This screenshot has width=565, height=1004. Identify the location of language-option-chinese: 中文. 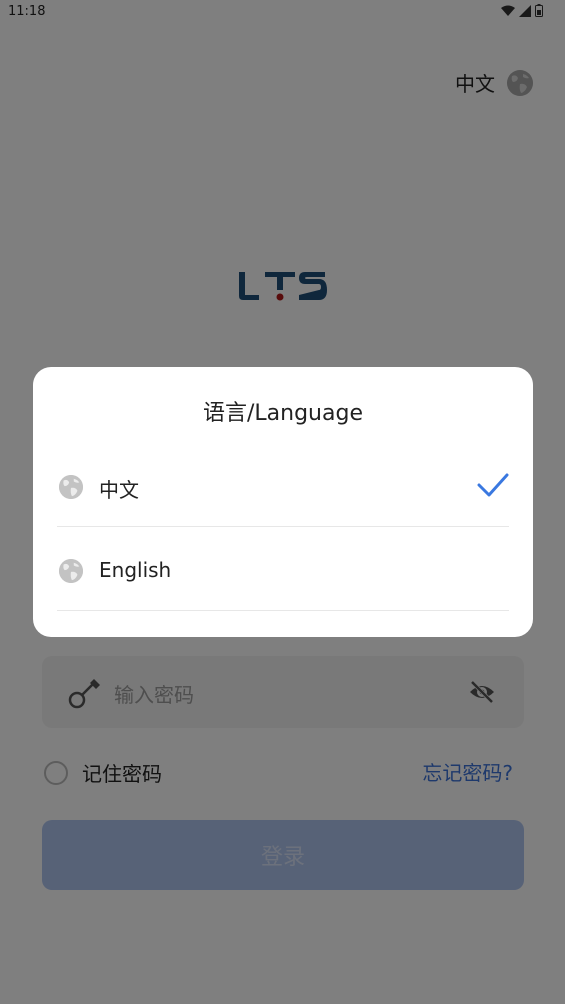
(283, 486).